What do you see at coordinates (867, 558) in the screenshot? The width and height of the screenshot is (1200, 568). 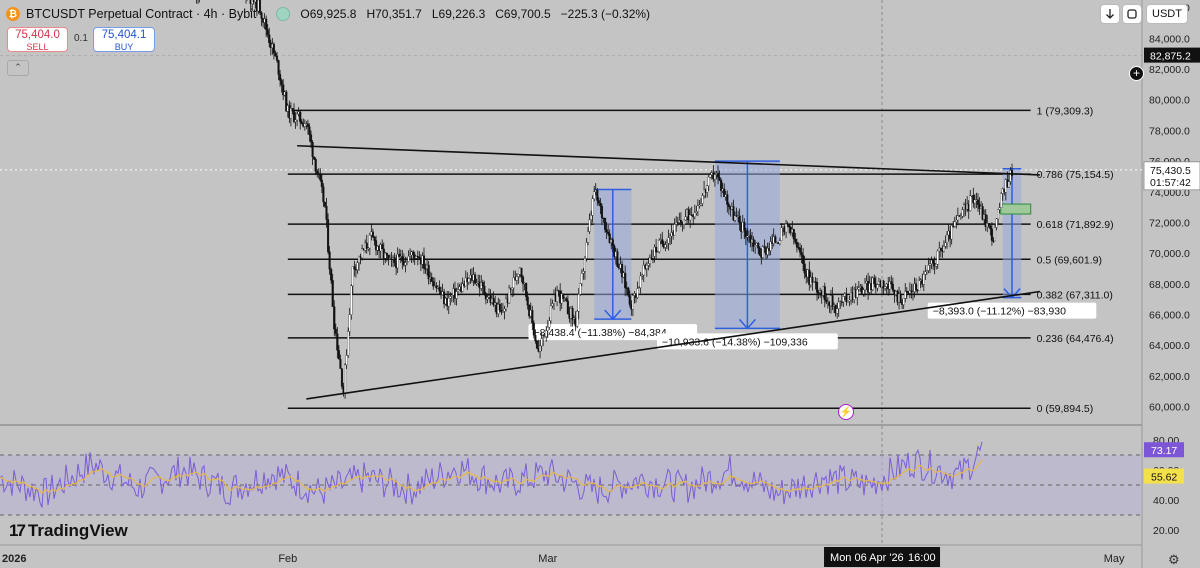 I see `crosshair-date-label: Mon 06 Apr '26` at bounding box center [867, 558].